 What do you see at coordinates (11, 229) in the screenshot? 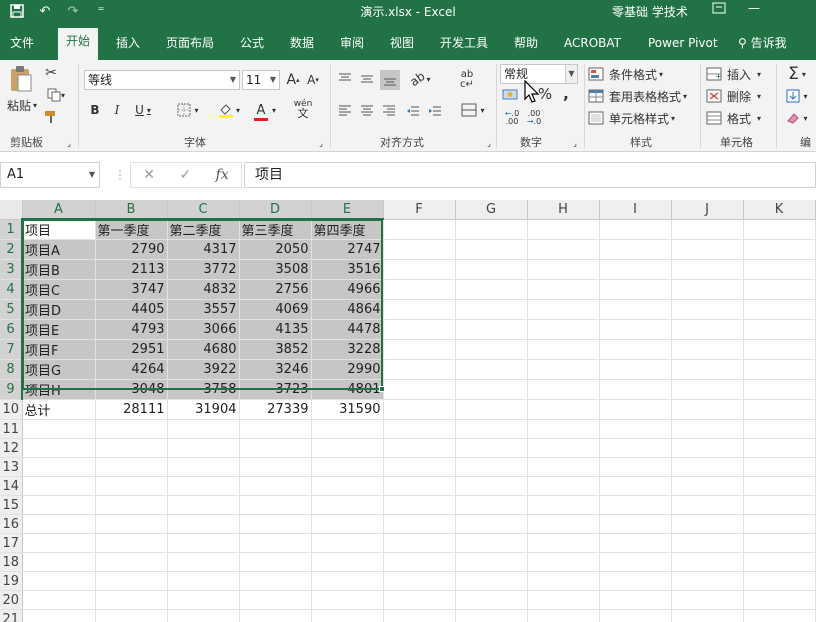
I see `row-header: 1` at bounding box center [11, 229].